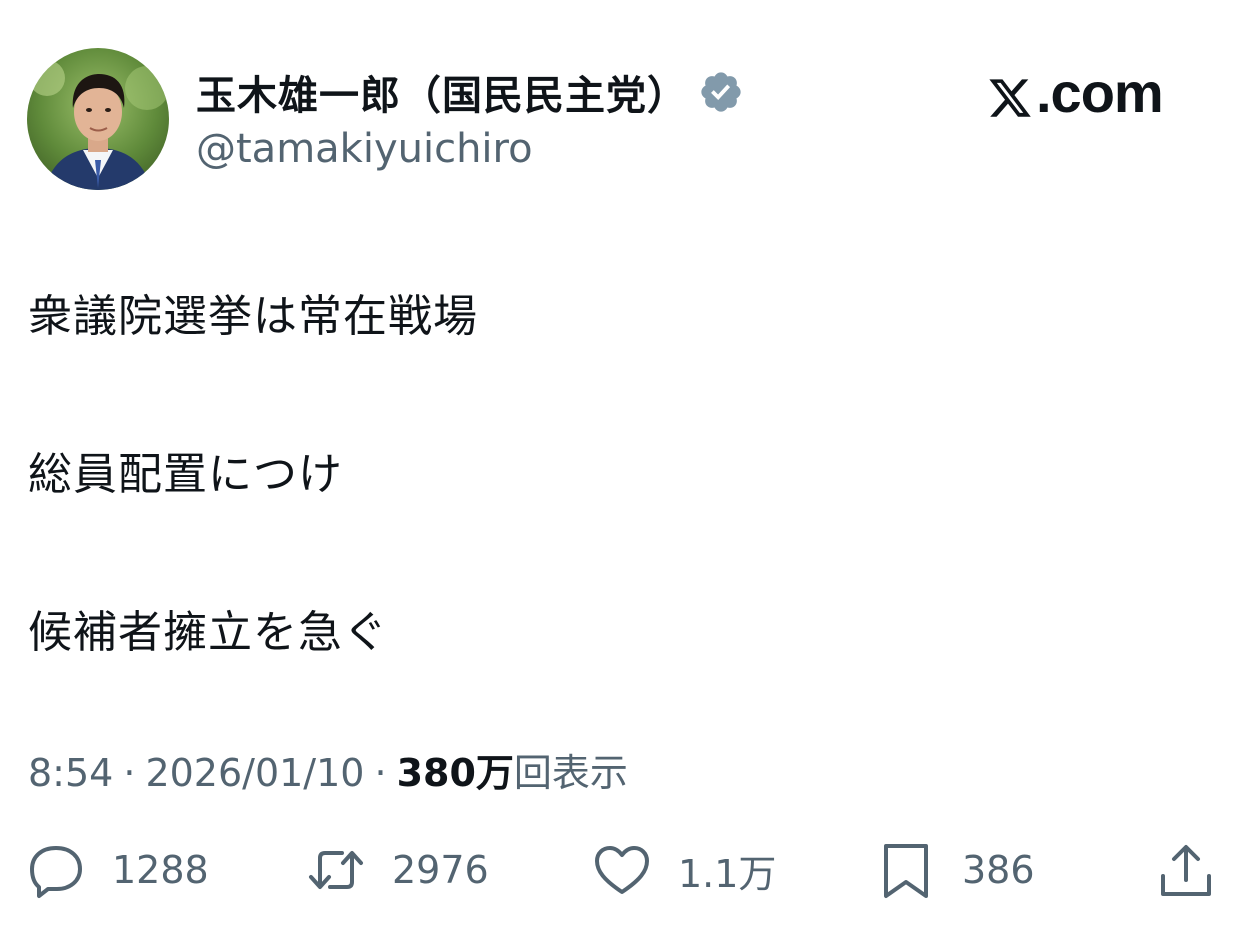 The image size is (1242, 941). What do you see at coordinates (570, 773) in the screenshot?
I see `views-label: 回表示` at bounding box center [570, 773].